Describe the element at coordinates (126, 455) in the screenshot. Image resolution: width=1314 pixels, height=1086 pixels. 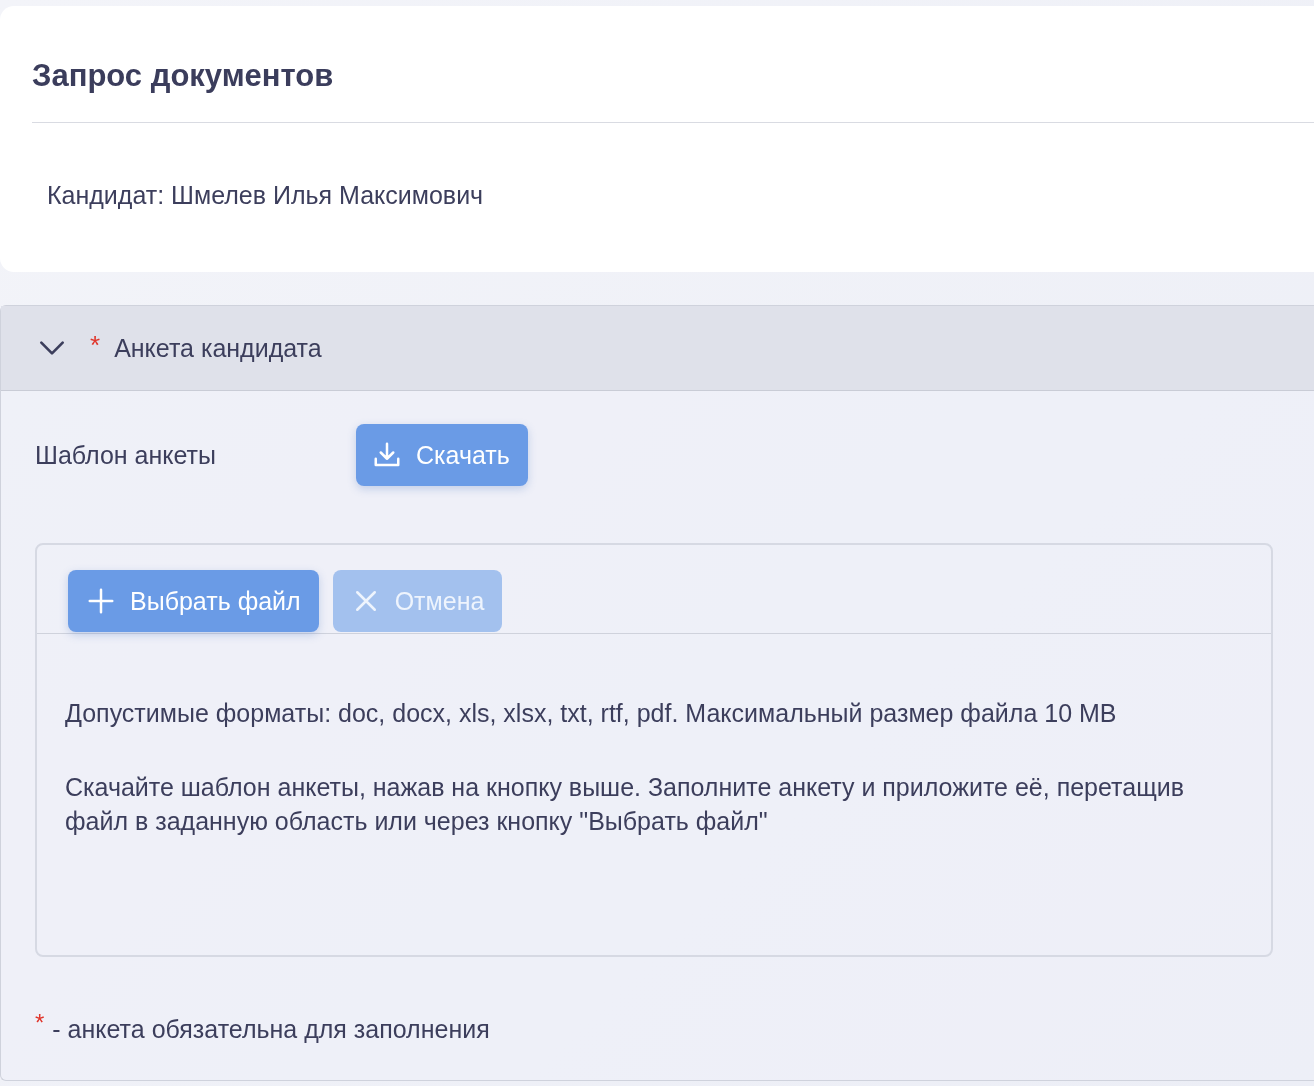
I see `template-label: Шаблон анкеты` at that location.